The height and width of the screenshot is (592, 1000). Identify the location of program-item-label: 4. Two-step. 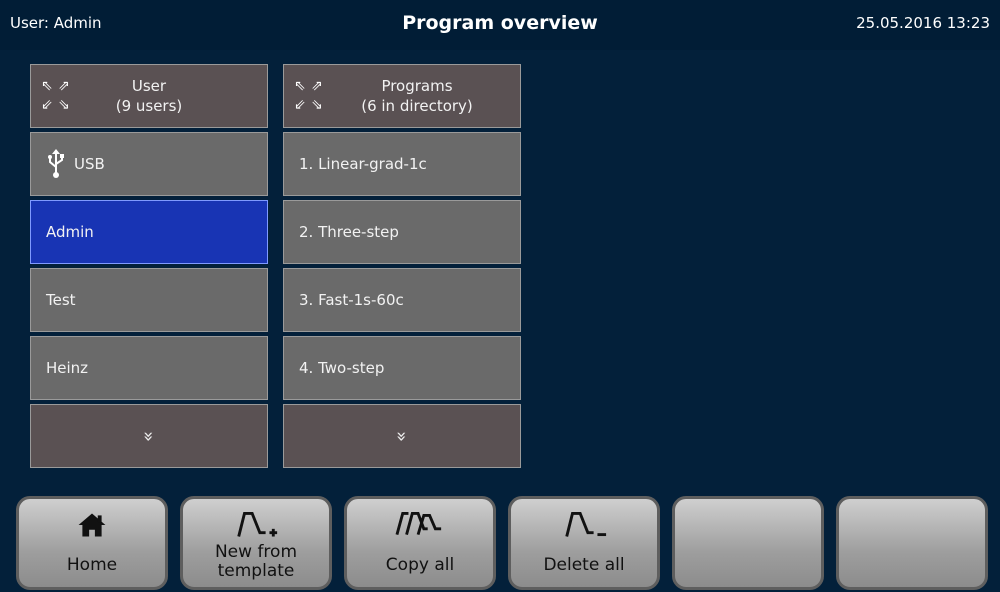
(342, 368).